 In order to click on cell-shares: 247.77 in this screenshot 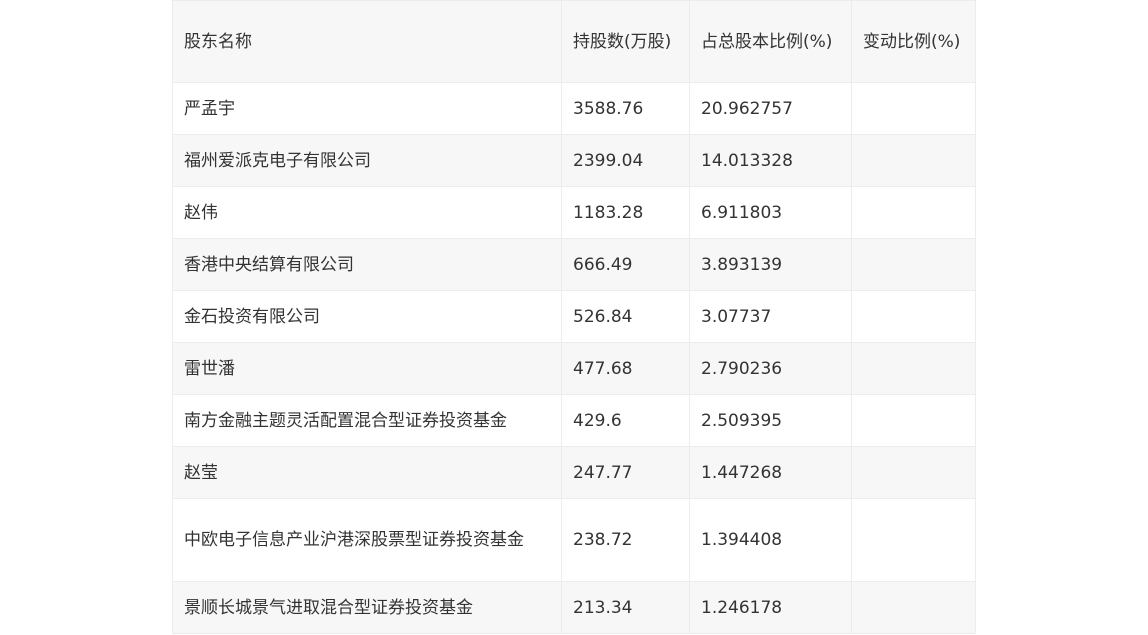, I will do `click(625, 472)`.